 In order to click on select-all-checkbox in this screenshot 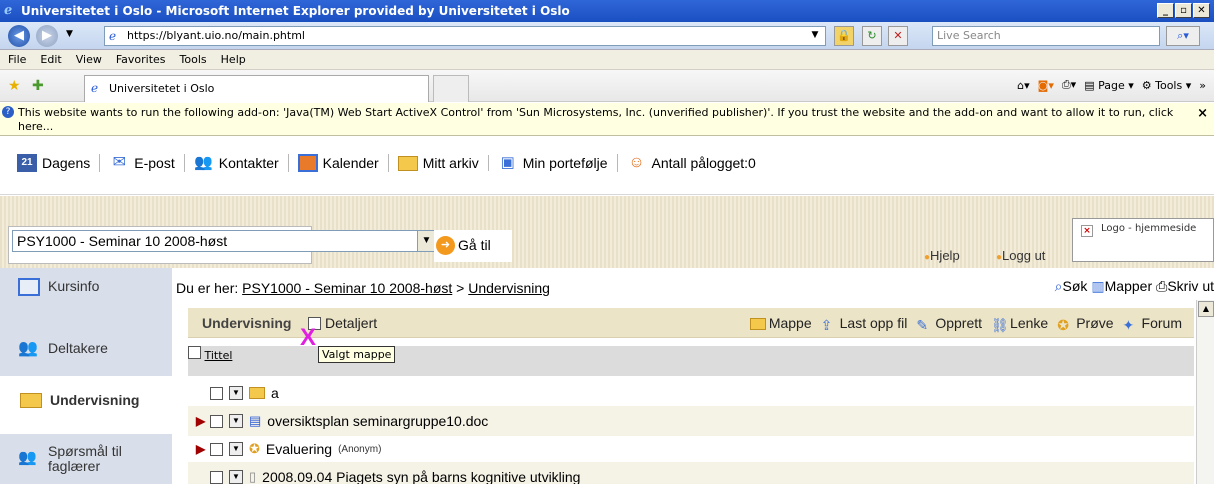, I will do `click(194, 352)`.